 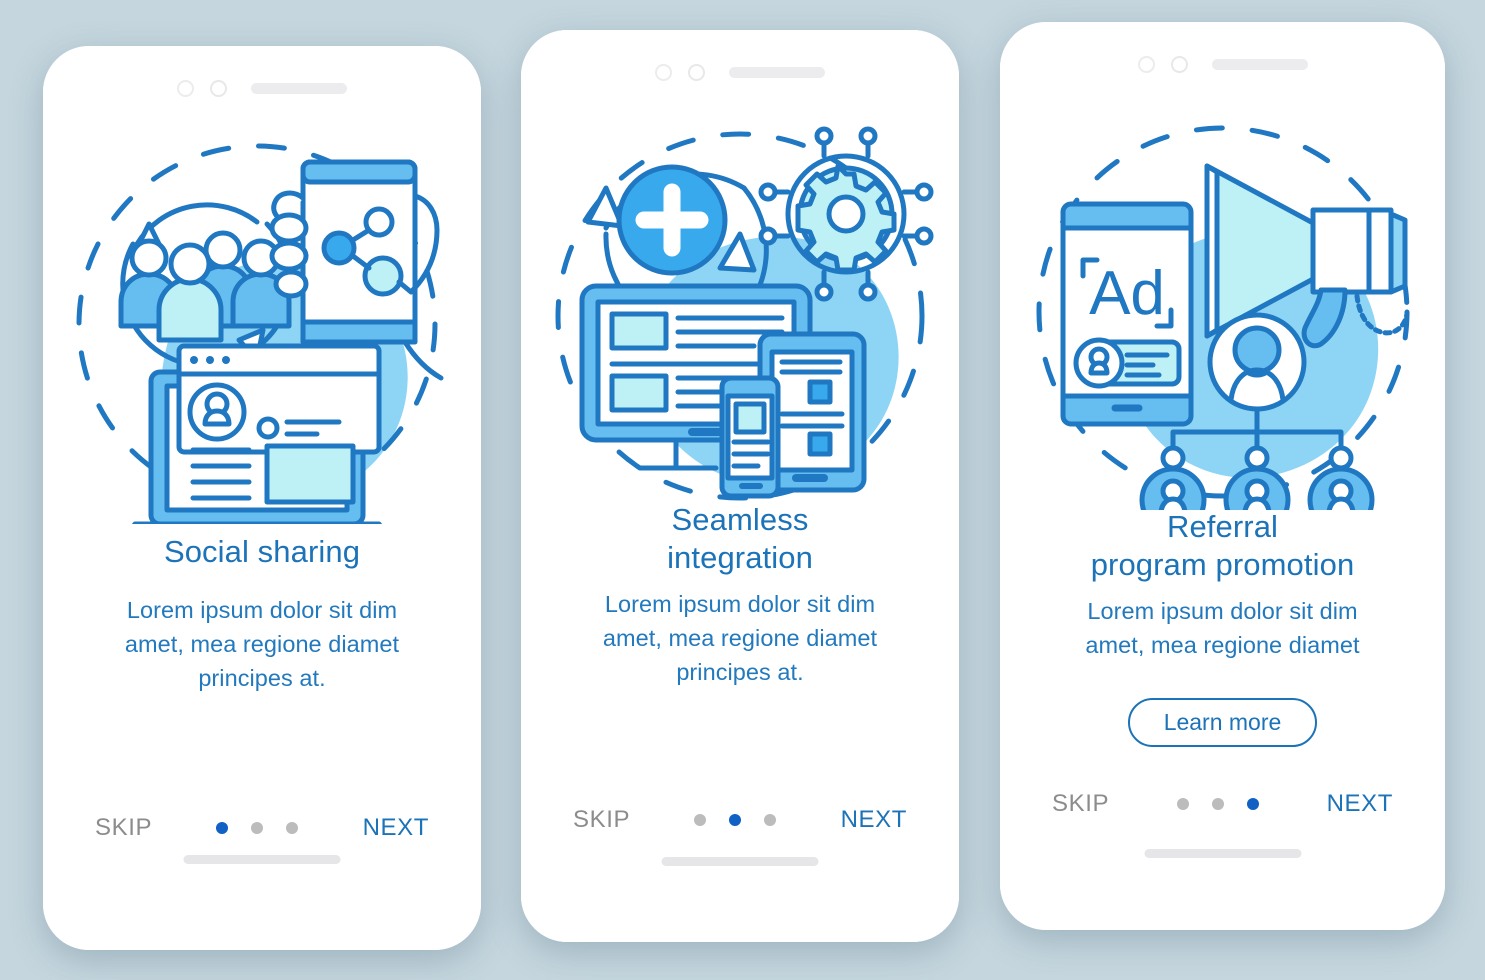 I want to click on learn-more-button: Learn more, so click(x=1222, y=722).